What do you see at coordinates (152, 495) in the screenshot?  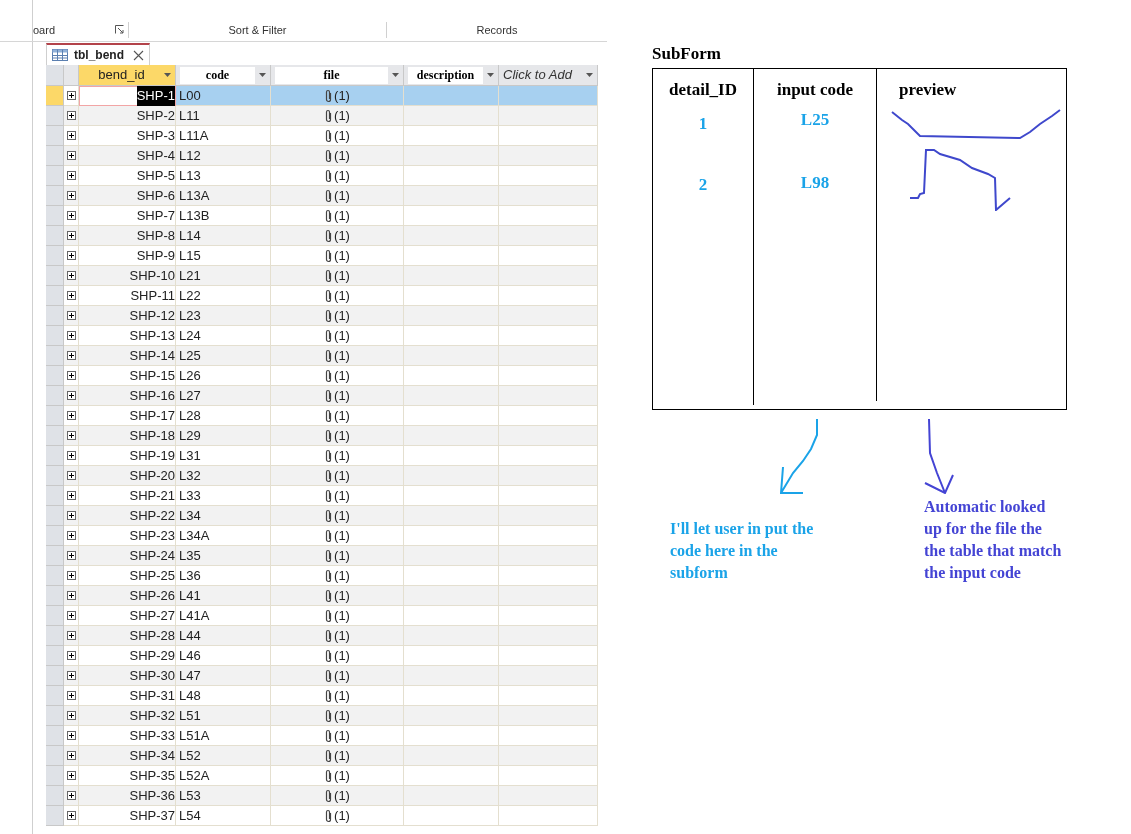 I see `table-cell-text: SHP-21` at bounding box center [152, 495].